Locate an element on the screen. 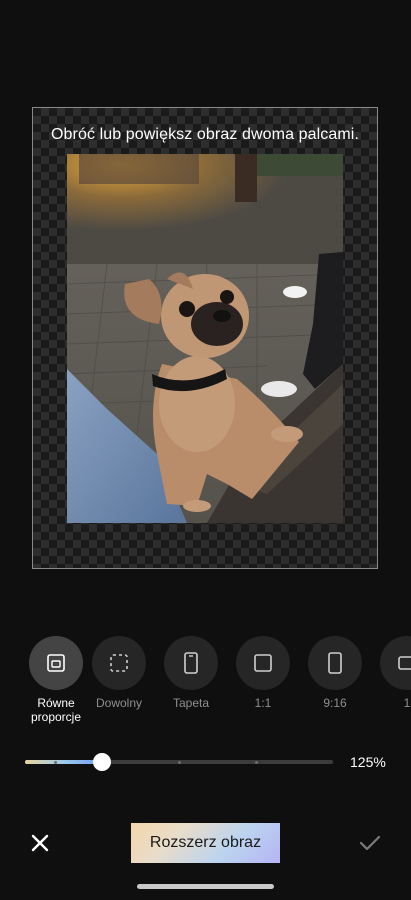 The image size is (411, 900). option-label: 1 is located at coordinates (407, 703).